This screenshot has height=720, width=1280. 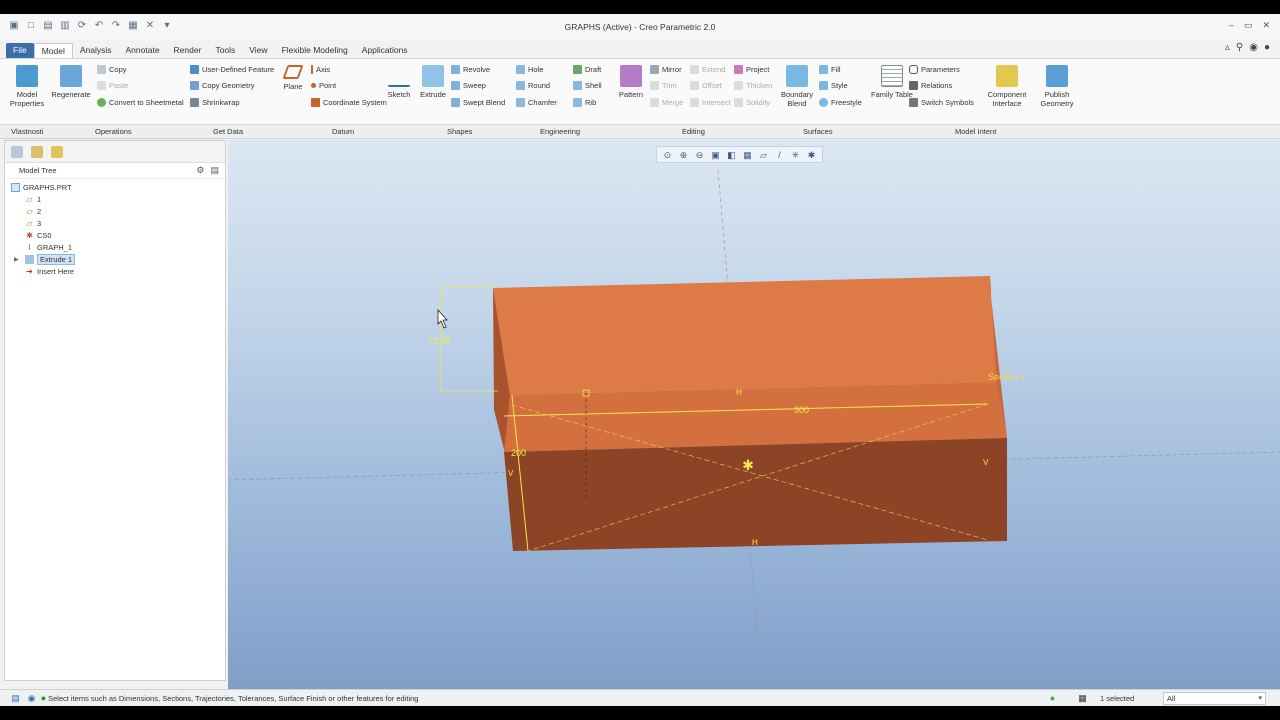 I want to click on toggle-navigator-icon: ▤, so click(x=15, y=698).